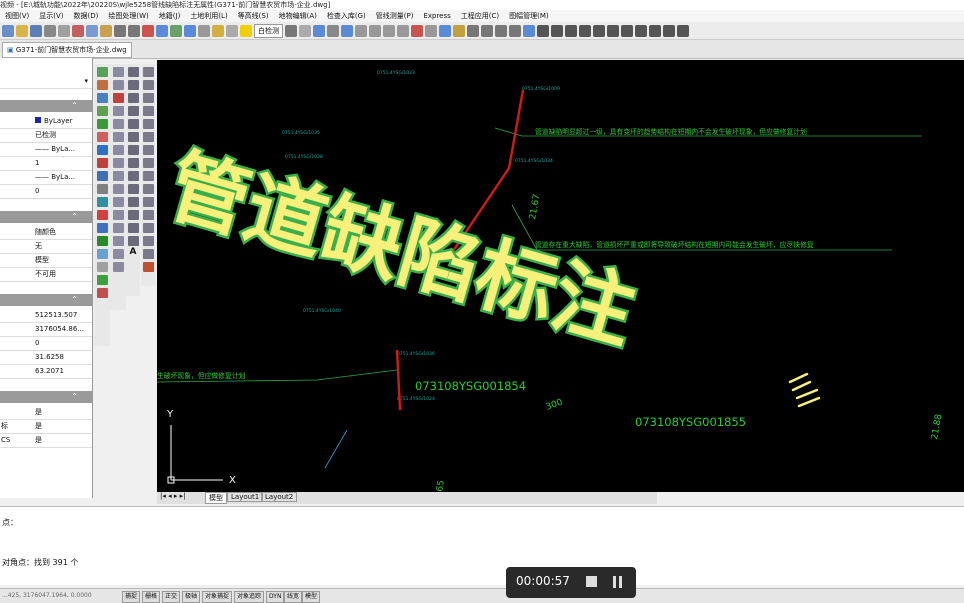 The image size is (964, 603). Describe the element at coordinates (208, 16) in the screenshot. I see `menu-item: 土地利用(L)` at that location.